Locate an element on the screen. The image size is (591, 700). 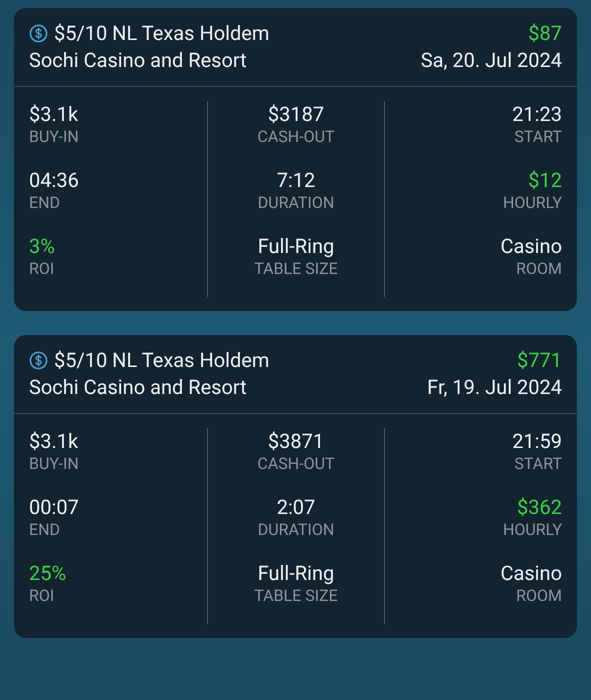
stat-value: $12 is located at coordinates (545, 180).